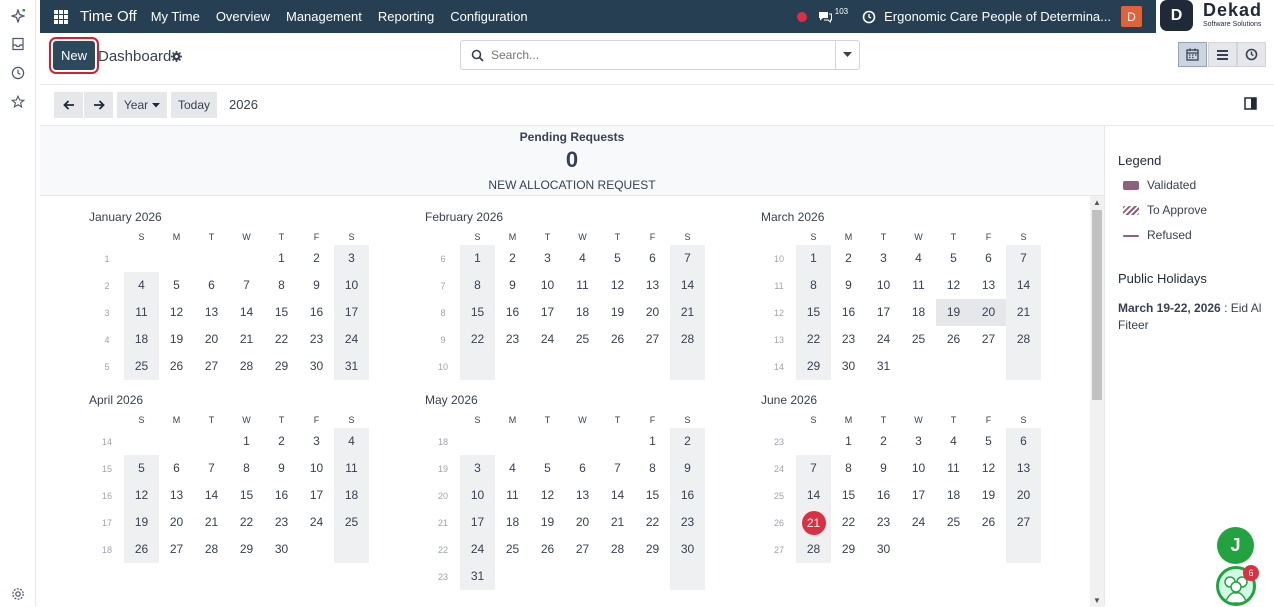  I want to click on new-button: New, so click(74, 55).